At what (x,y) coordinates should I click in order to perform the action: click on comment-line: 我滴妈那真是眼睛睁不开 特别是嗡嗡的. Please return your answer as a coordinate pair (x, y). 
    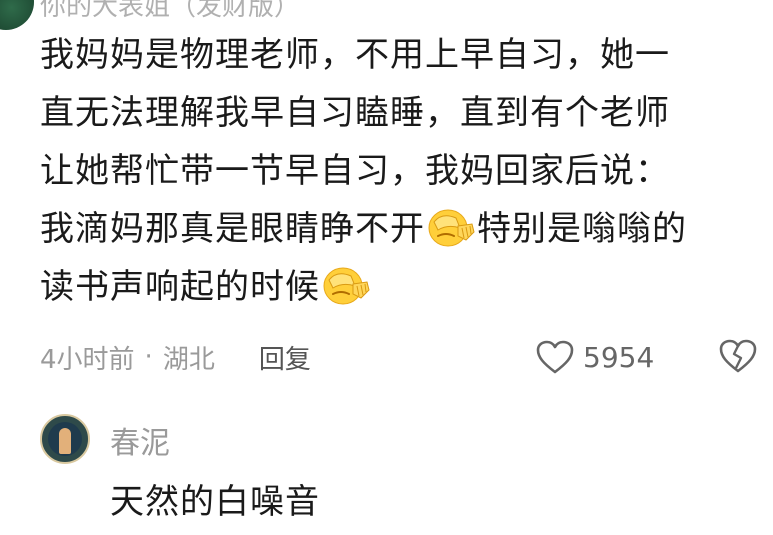
    Looking at the image, I should click on (390, 229).